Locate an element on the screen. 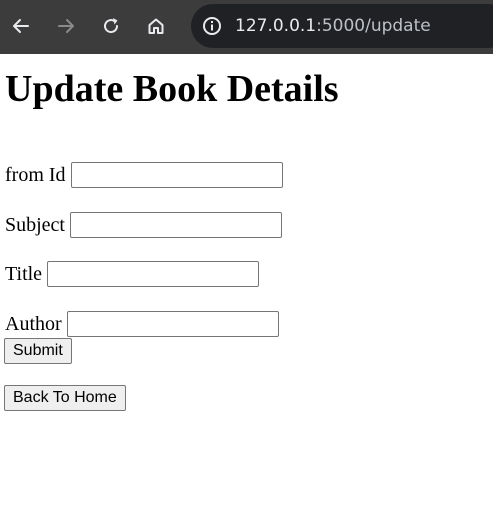  from-id-label: from Id is located at coordinates (35, 175).